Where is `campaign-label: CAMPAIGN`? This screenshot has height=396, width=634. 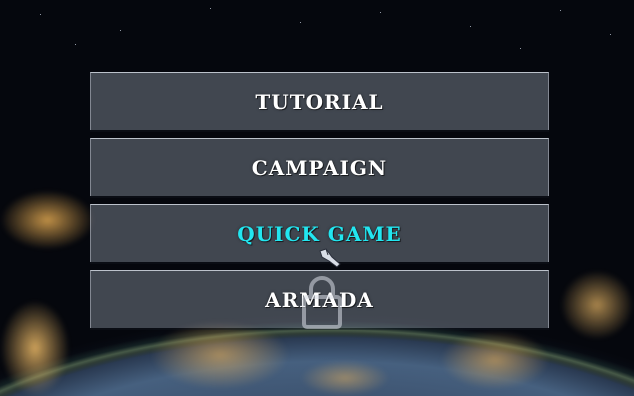 campaign-label: CAMPAIGN is located at coordinates (319, 167).